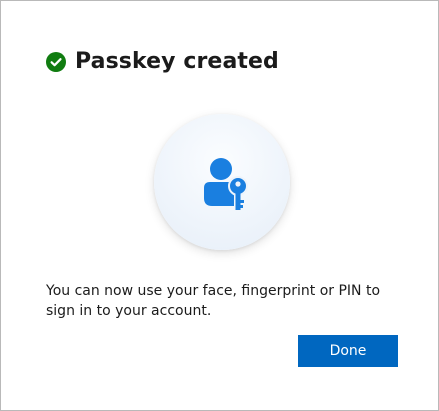 This screenshot has height=411, width=439. I want to click on title-row: Passkey created, so click(162, 62).